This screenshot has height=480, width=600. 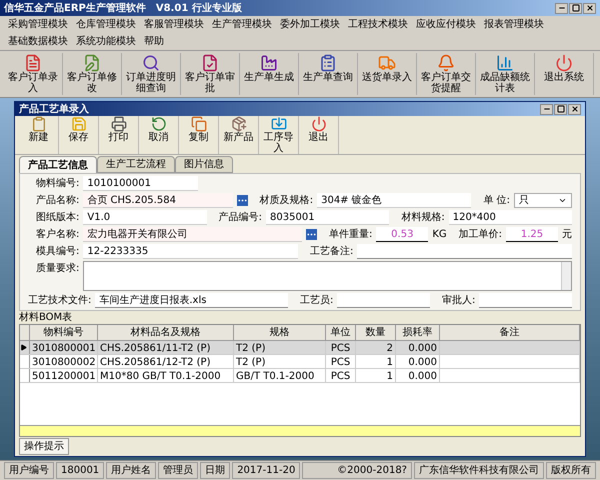 What do you see at coordinates (178, 470) in the screenshot?
I see `status-text: 管理员` at bounding box center [178, 470].